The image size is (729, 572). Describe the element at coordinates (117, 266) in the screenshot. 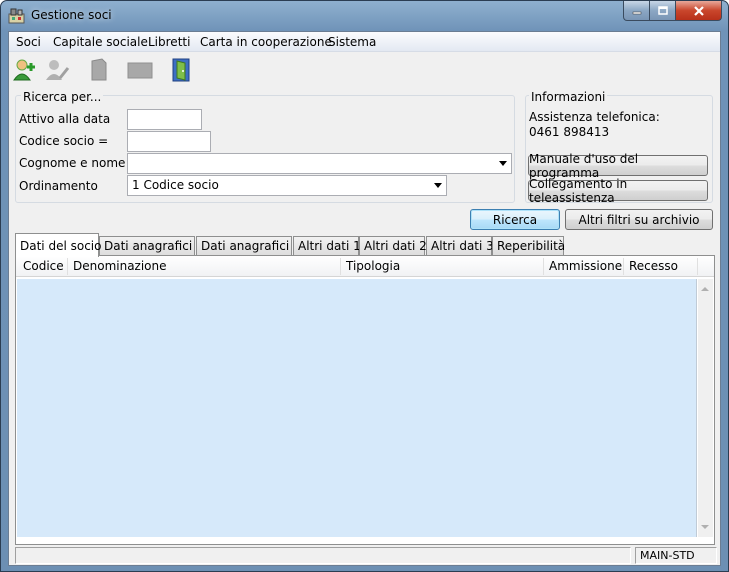

I see `column-header-denominazione: Denominazione` at that location.